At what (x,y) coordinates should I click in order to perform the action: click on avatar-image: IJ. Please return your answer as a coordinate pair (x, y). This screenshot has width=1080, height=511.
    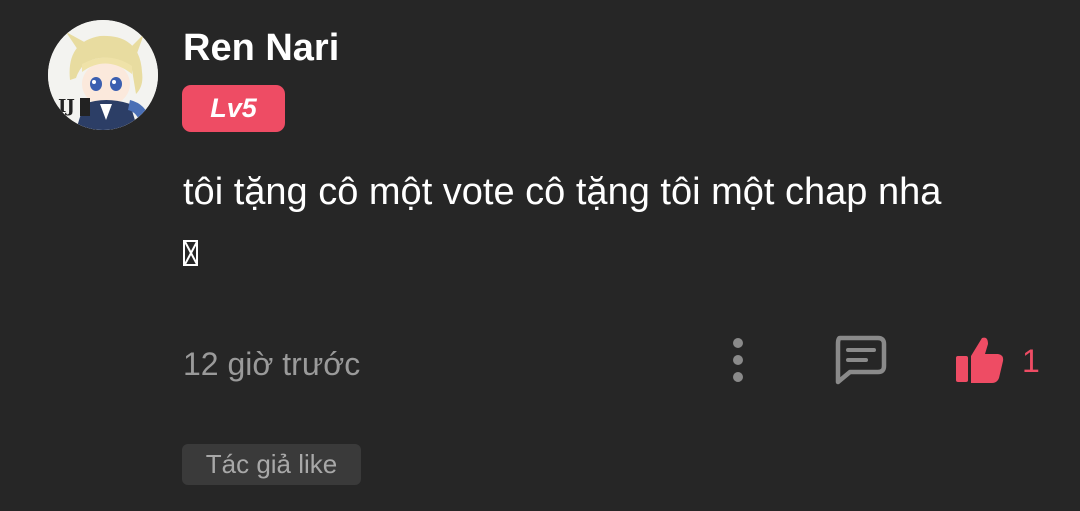
    Looking at the image, I should click on (103, 75).